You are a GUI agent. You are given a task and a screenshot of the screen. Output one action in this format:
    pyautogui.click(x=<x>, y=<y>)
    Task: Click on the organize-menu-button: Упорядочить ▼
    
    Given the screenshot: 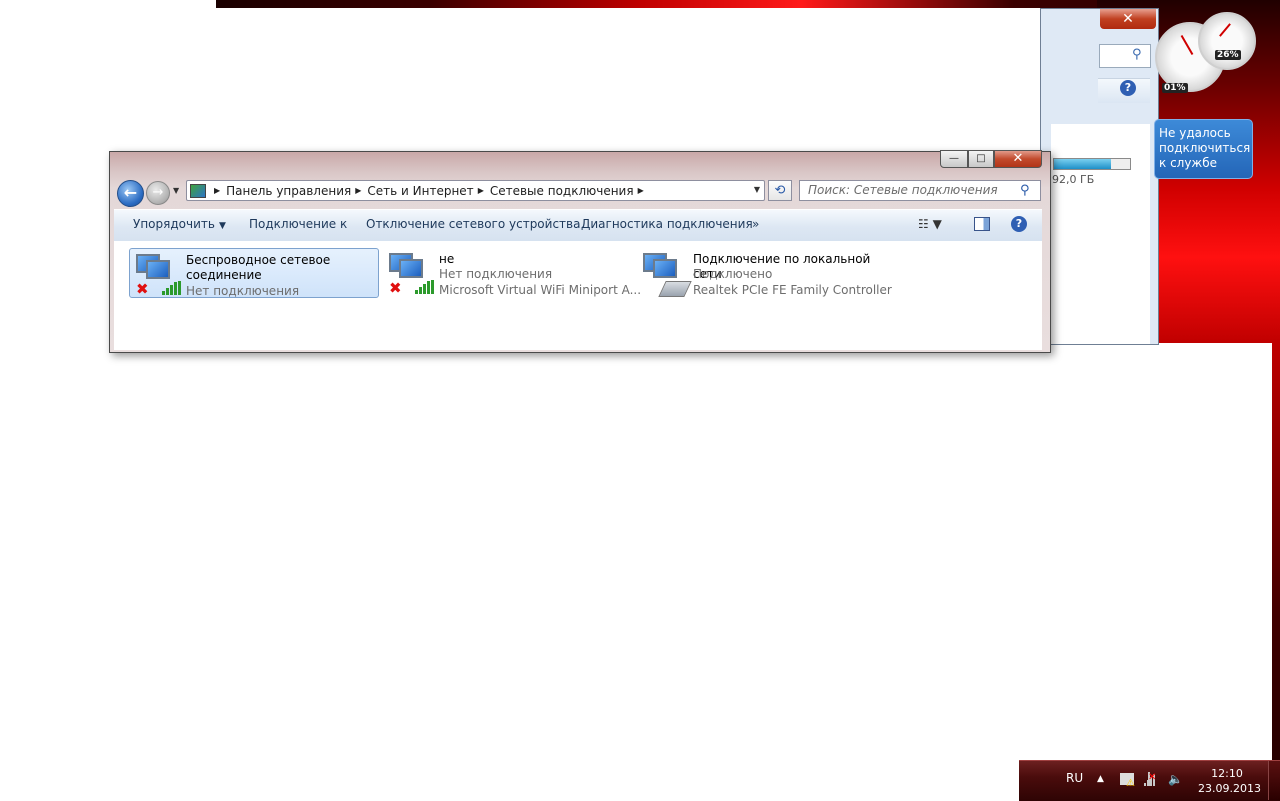 What is the action you would take?
    pyautogui.click(x=179, y=224)
    